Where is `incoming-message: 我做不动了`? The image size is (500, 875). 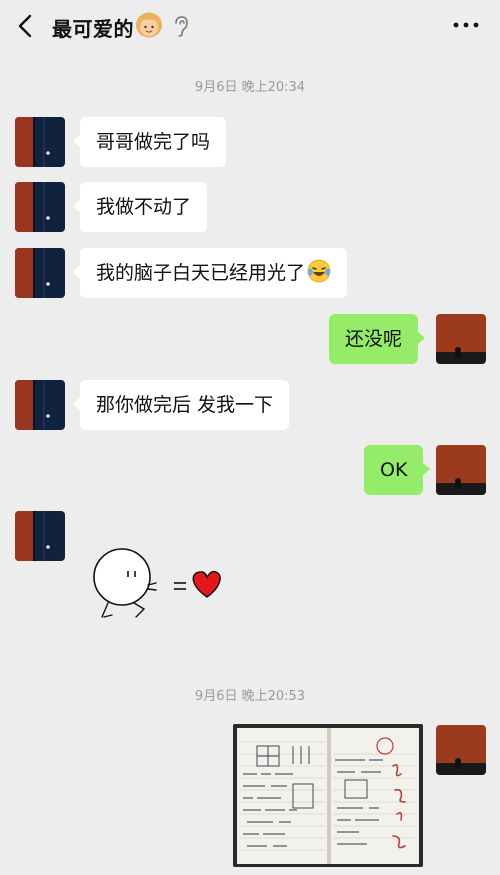 incoming-message: 我做不动了 is located at coordinates (140, 207).